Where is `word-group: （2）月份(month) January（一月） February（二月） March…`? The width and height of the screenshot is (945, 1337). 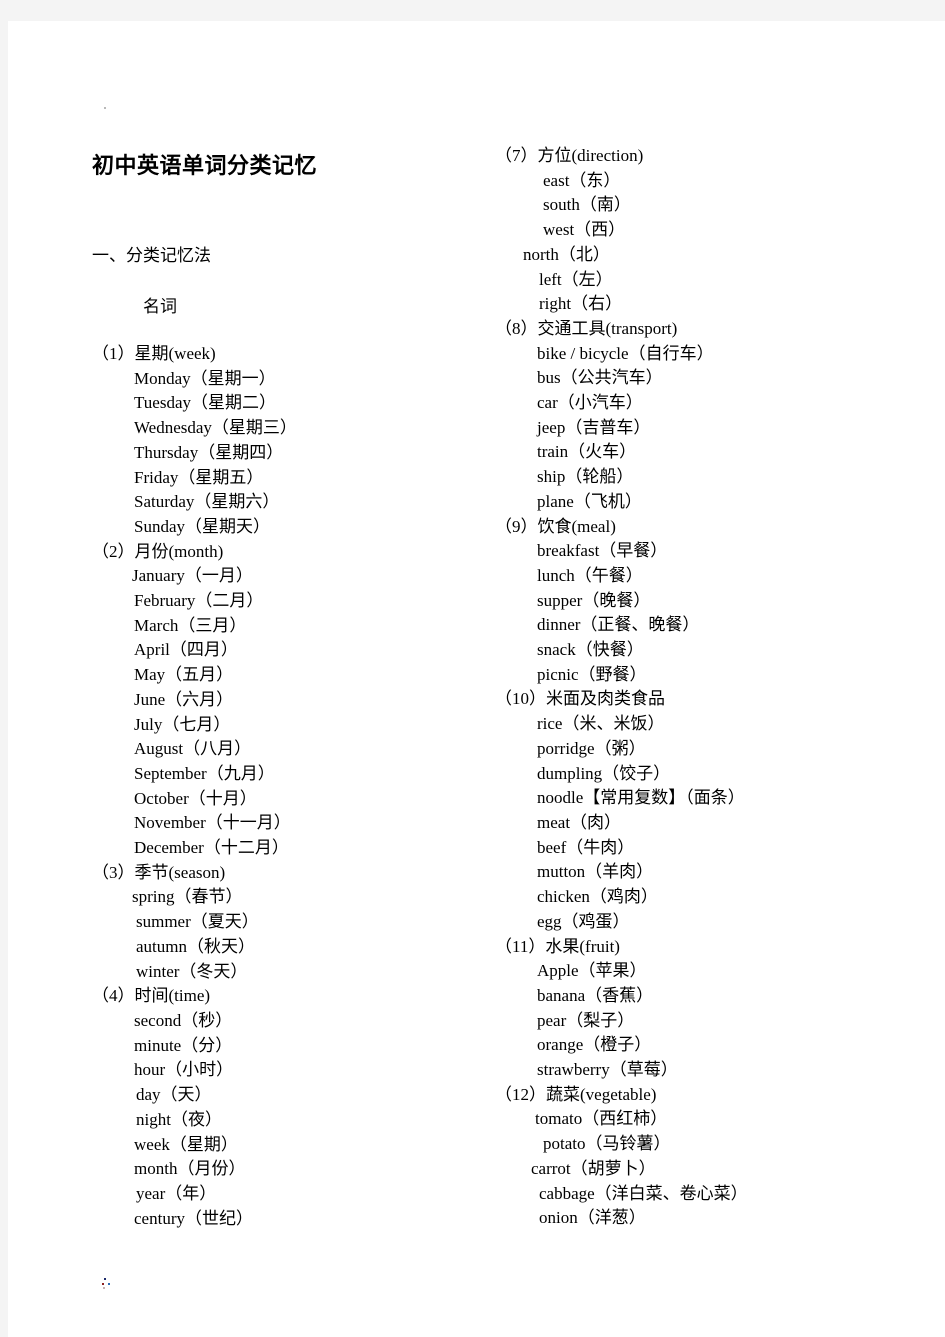 word-group: （2）月份(month) January（一月） February（二月） March… is located at coordinates (292, 700).